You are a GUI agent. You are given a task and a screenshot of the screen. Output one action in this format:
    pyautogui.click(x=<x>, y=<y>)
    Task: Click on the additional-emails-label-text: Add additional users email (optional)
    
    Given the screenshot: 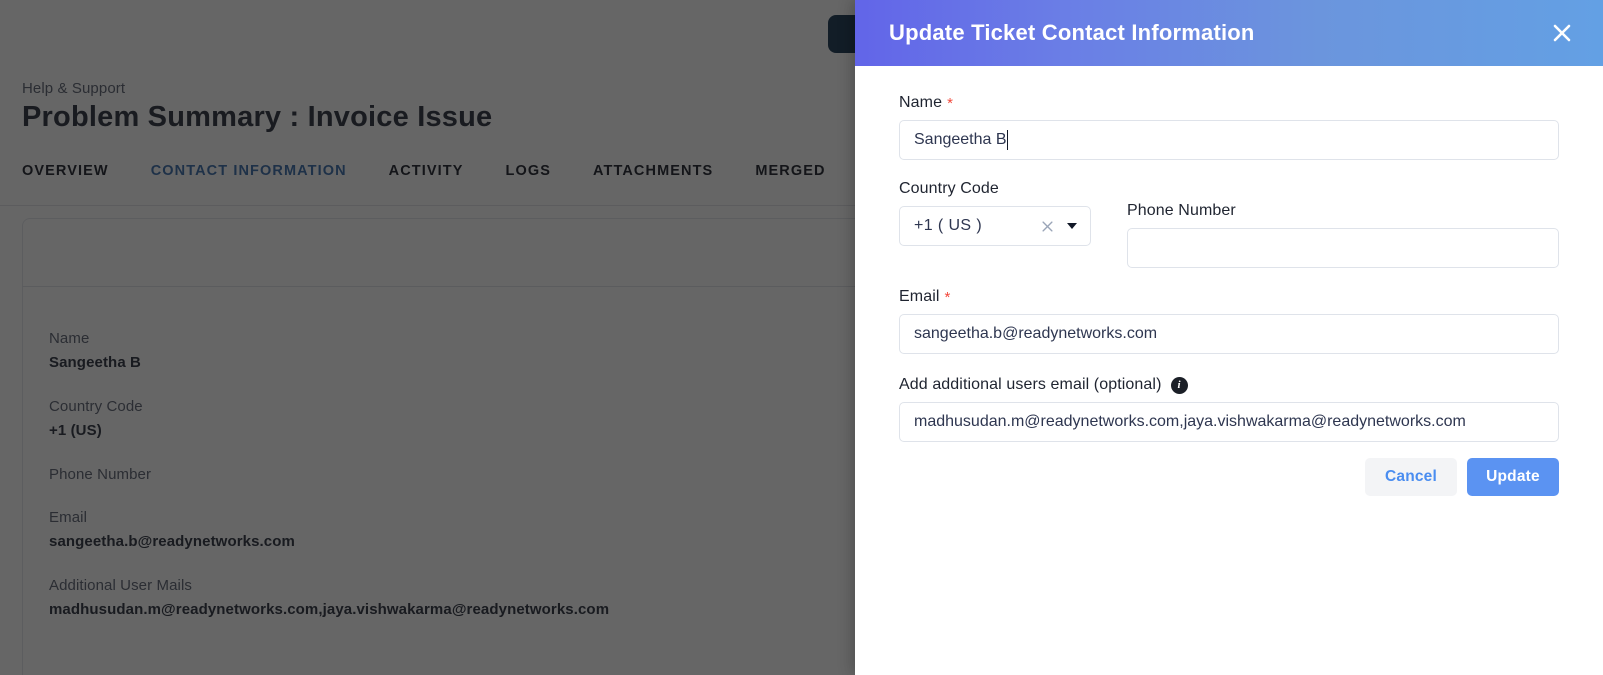 What is the action you would take?
    pyautogui.click(x=1030, y=384)
    